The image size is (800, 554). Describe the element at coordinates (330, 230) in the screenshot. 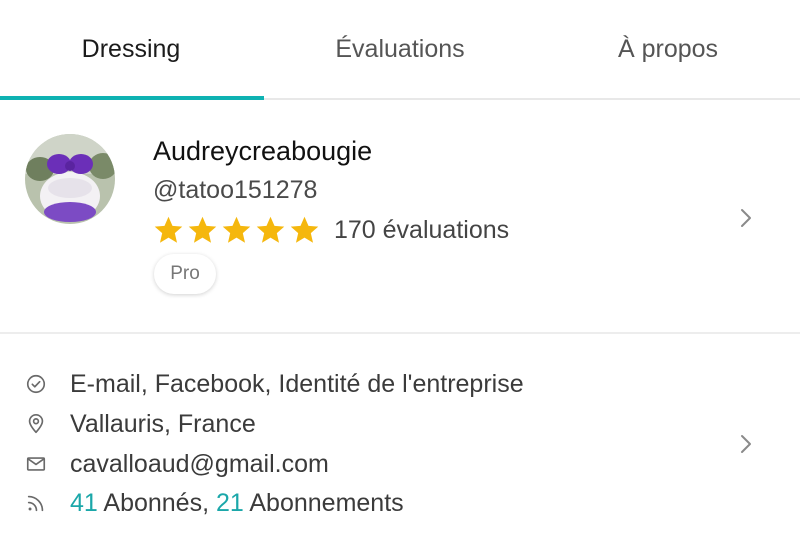

I see `rating: 170 évaluations` at that location.